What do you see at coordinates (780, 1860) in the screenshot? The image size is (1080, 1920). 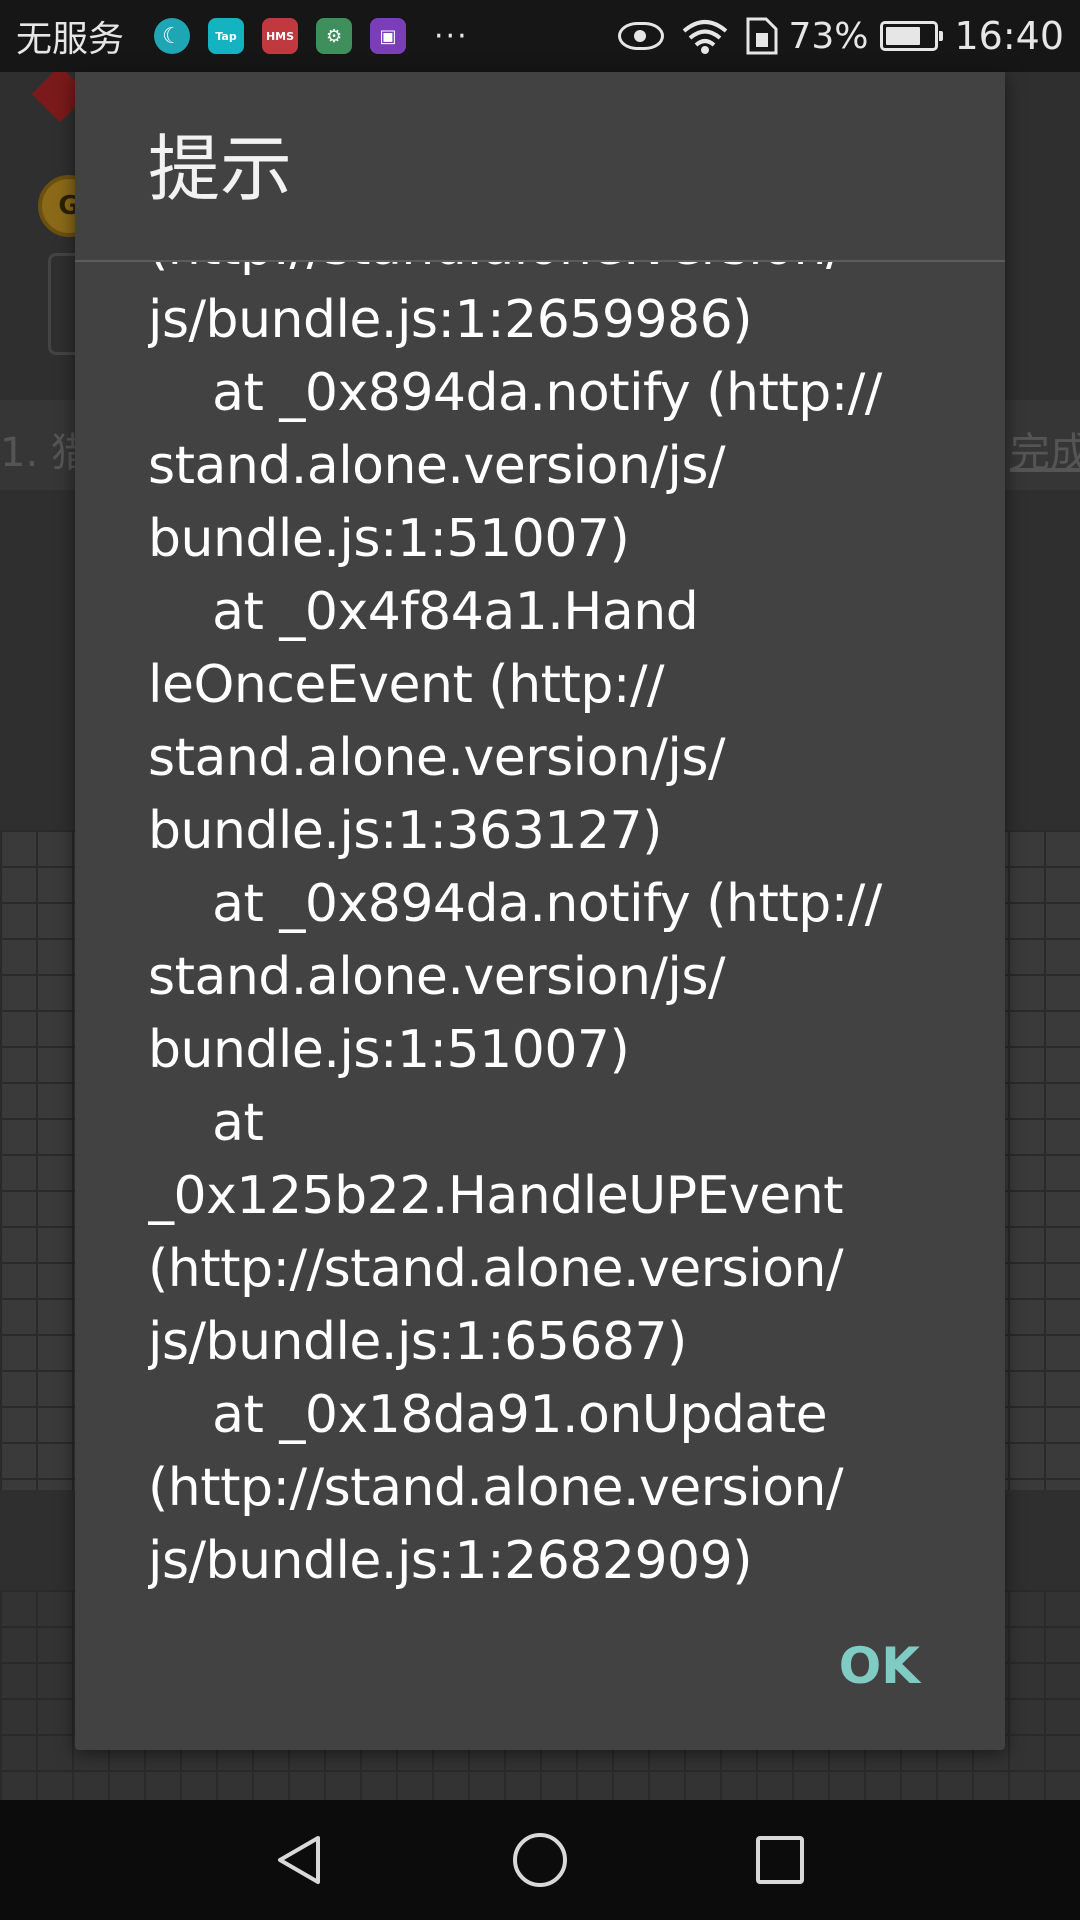 I see `recent-apps-icon` at bounding box center [780, 1860].